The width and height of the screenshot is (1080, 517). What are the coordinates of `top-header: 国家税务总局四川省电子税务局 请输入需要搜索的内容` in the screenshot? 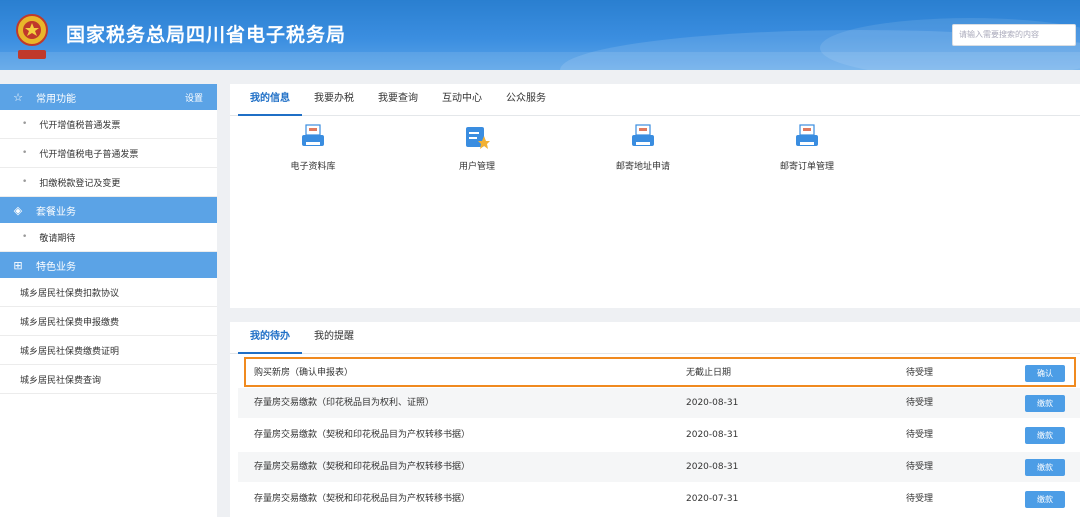 It's located at (540, 35).